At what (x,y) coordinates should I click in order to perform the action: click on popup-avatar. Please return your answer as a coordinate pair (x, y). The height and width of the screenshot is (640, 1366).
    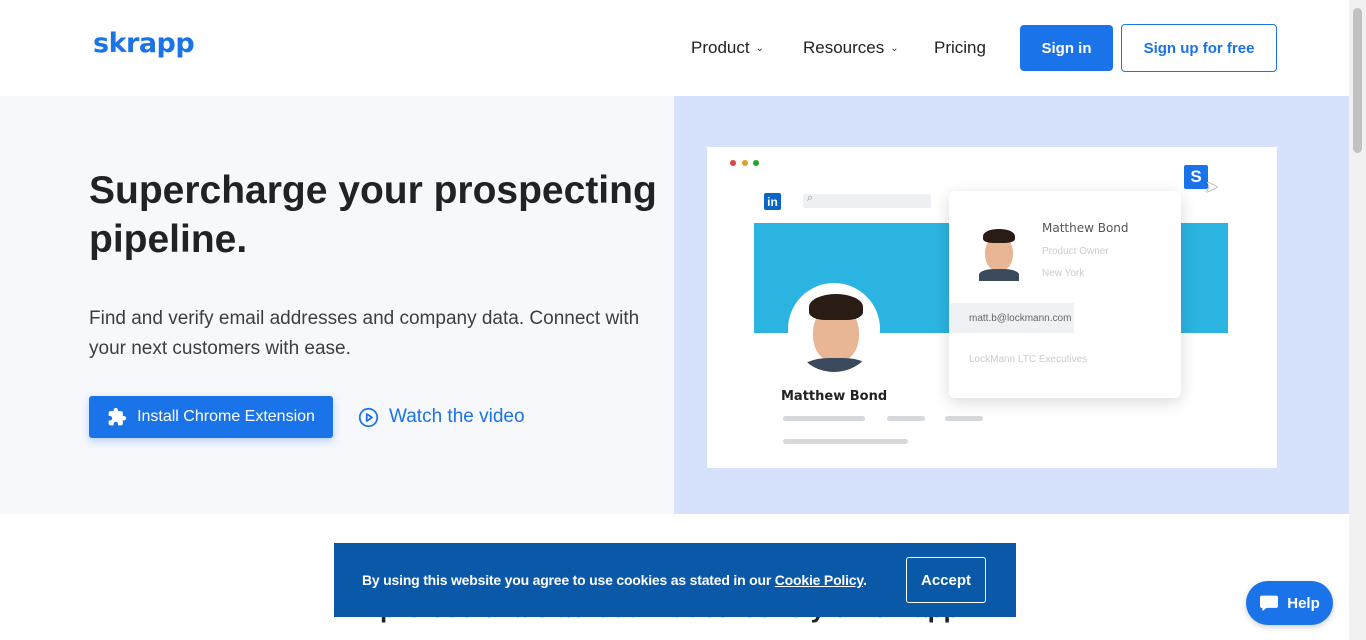
    Looking at the image, I should click on (999, 254).